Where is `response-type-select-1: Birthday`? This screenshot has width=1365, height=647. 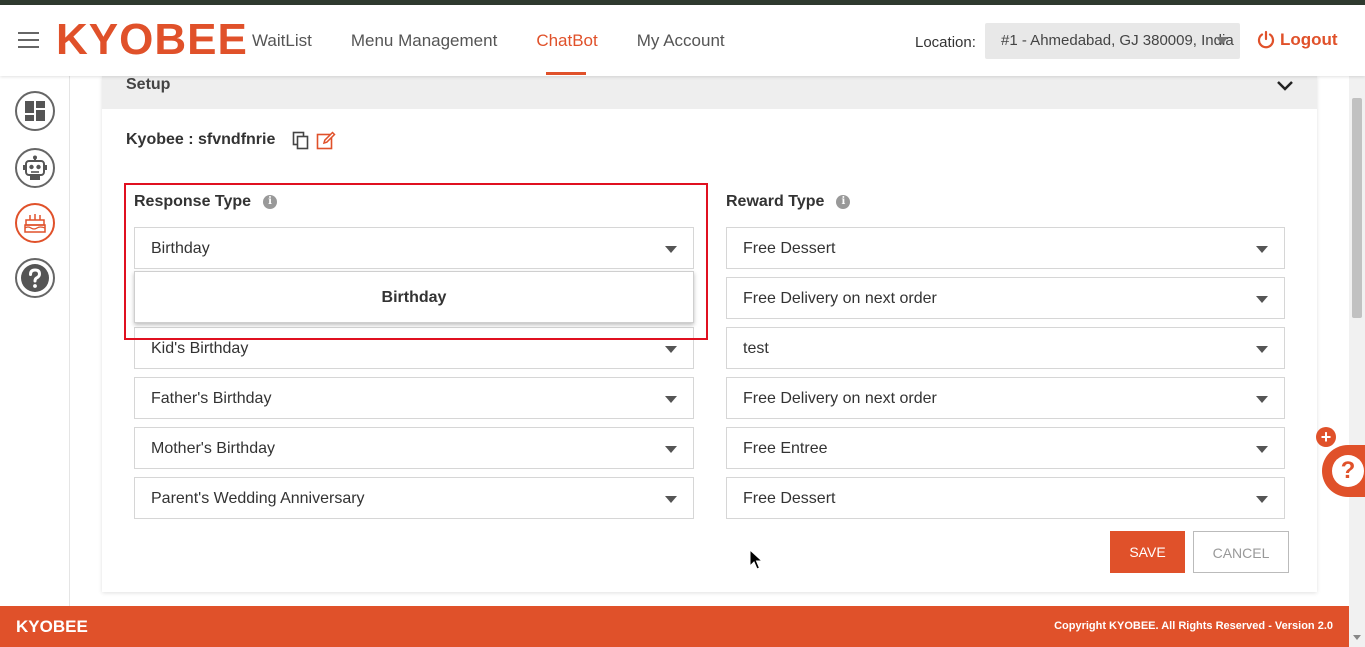
response-type-select-1: Birthday is located at coordinates (414, 248).